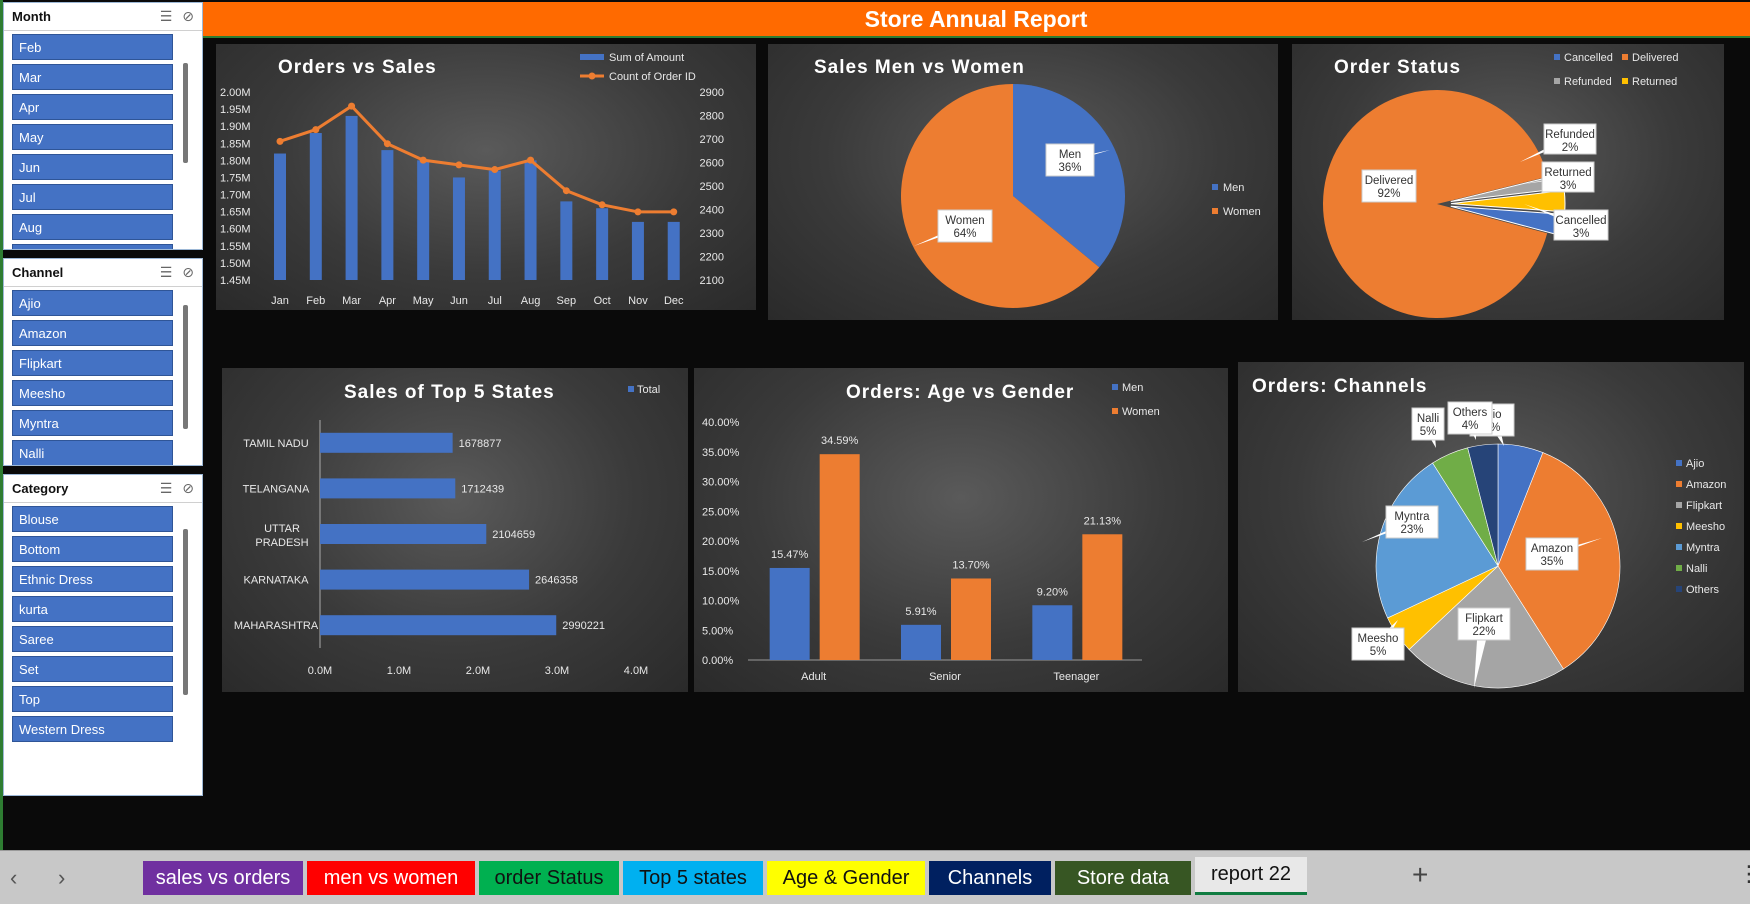 This screenshot has height=904, width=1750. Describe the element at coordinates (449, 392) in the screenshot. I see `chart-title: Sales of Top 5 States` at that location.